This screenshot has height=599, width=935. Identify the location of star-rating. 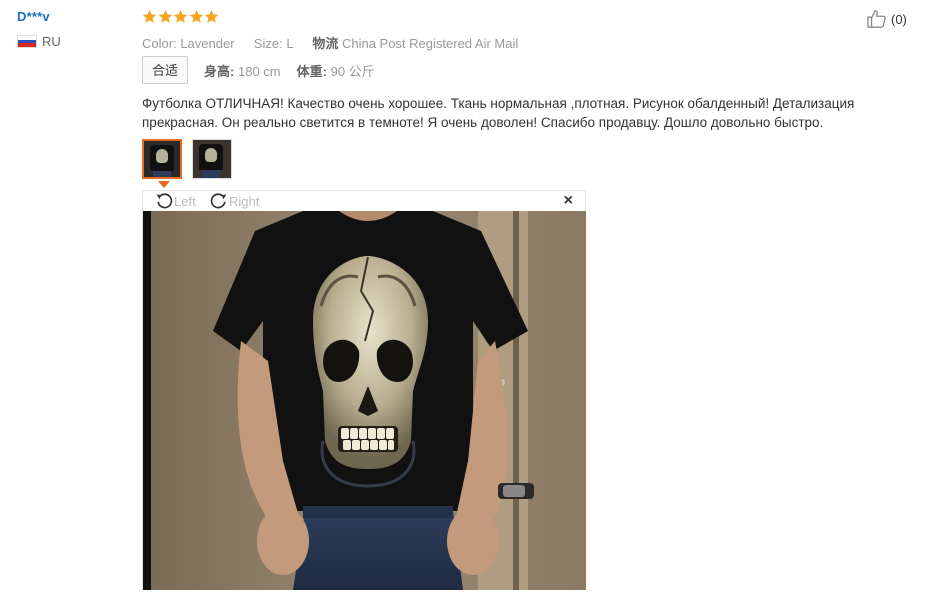
(181, 16).